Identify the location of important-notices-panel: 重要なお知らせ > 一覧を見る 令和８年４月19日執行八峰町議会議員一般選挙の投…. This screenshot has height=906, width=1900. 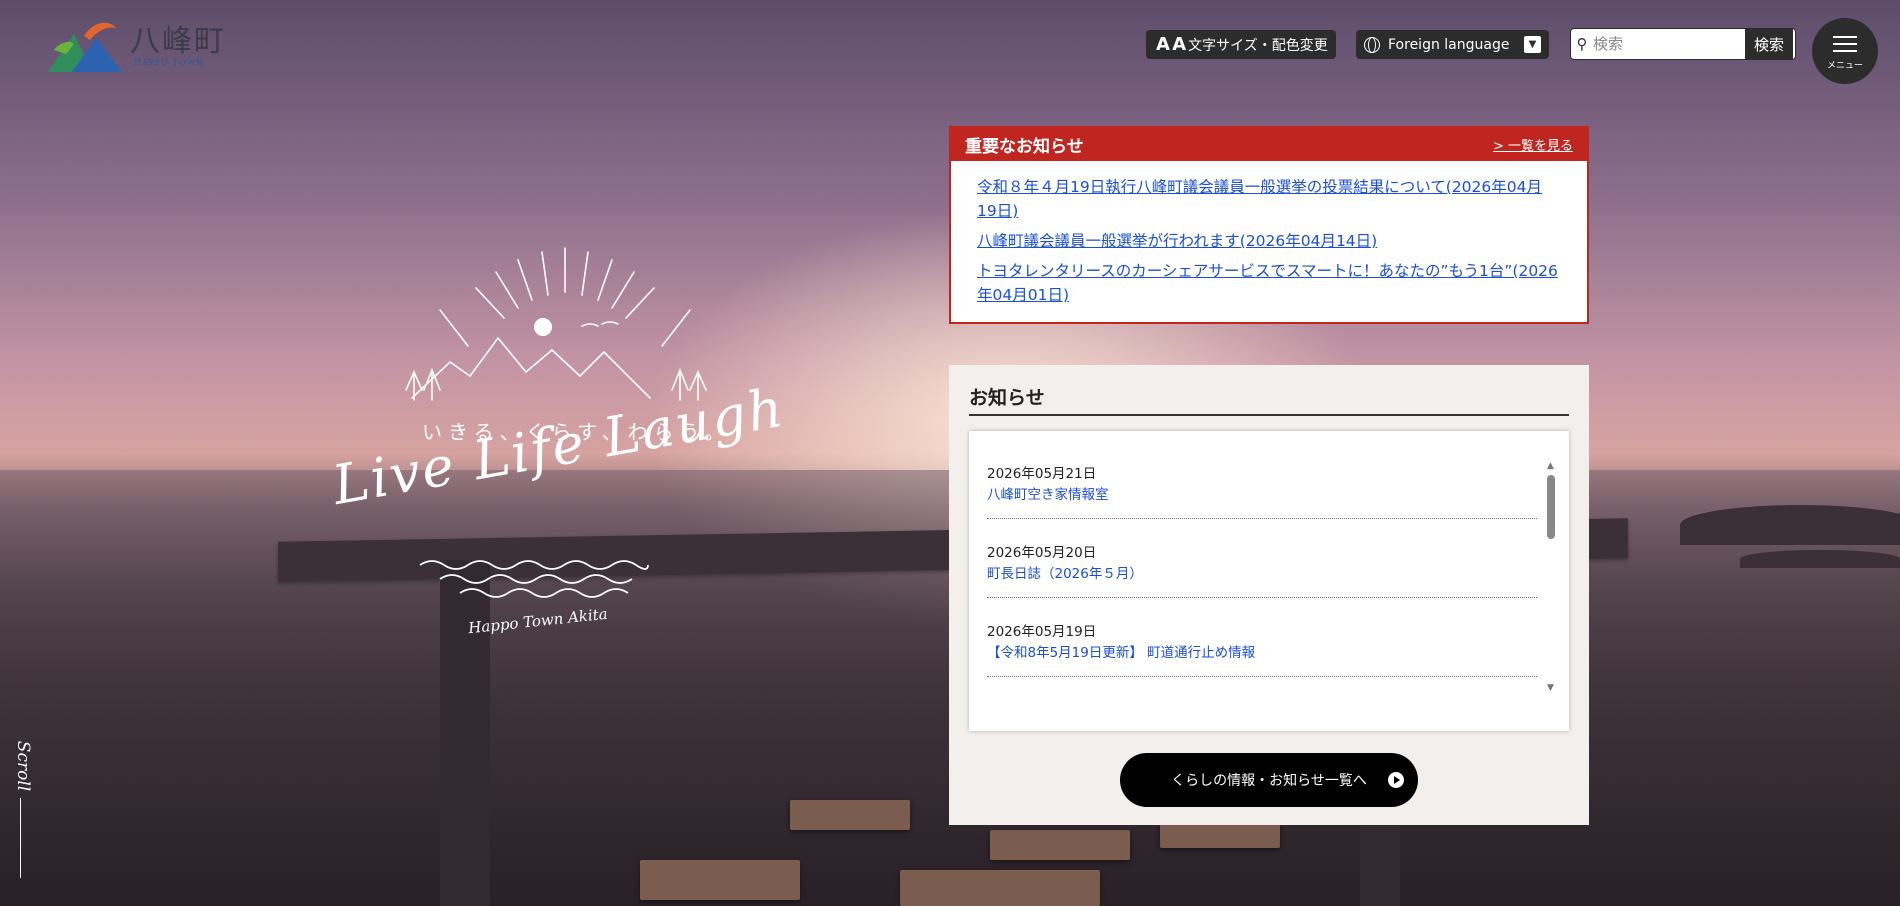
(1269, 225).